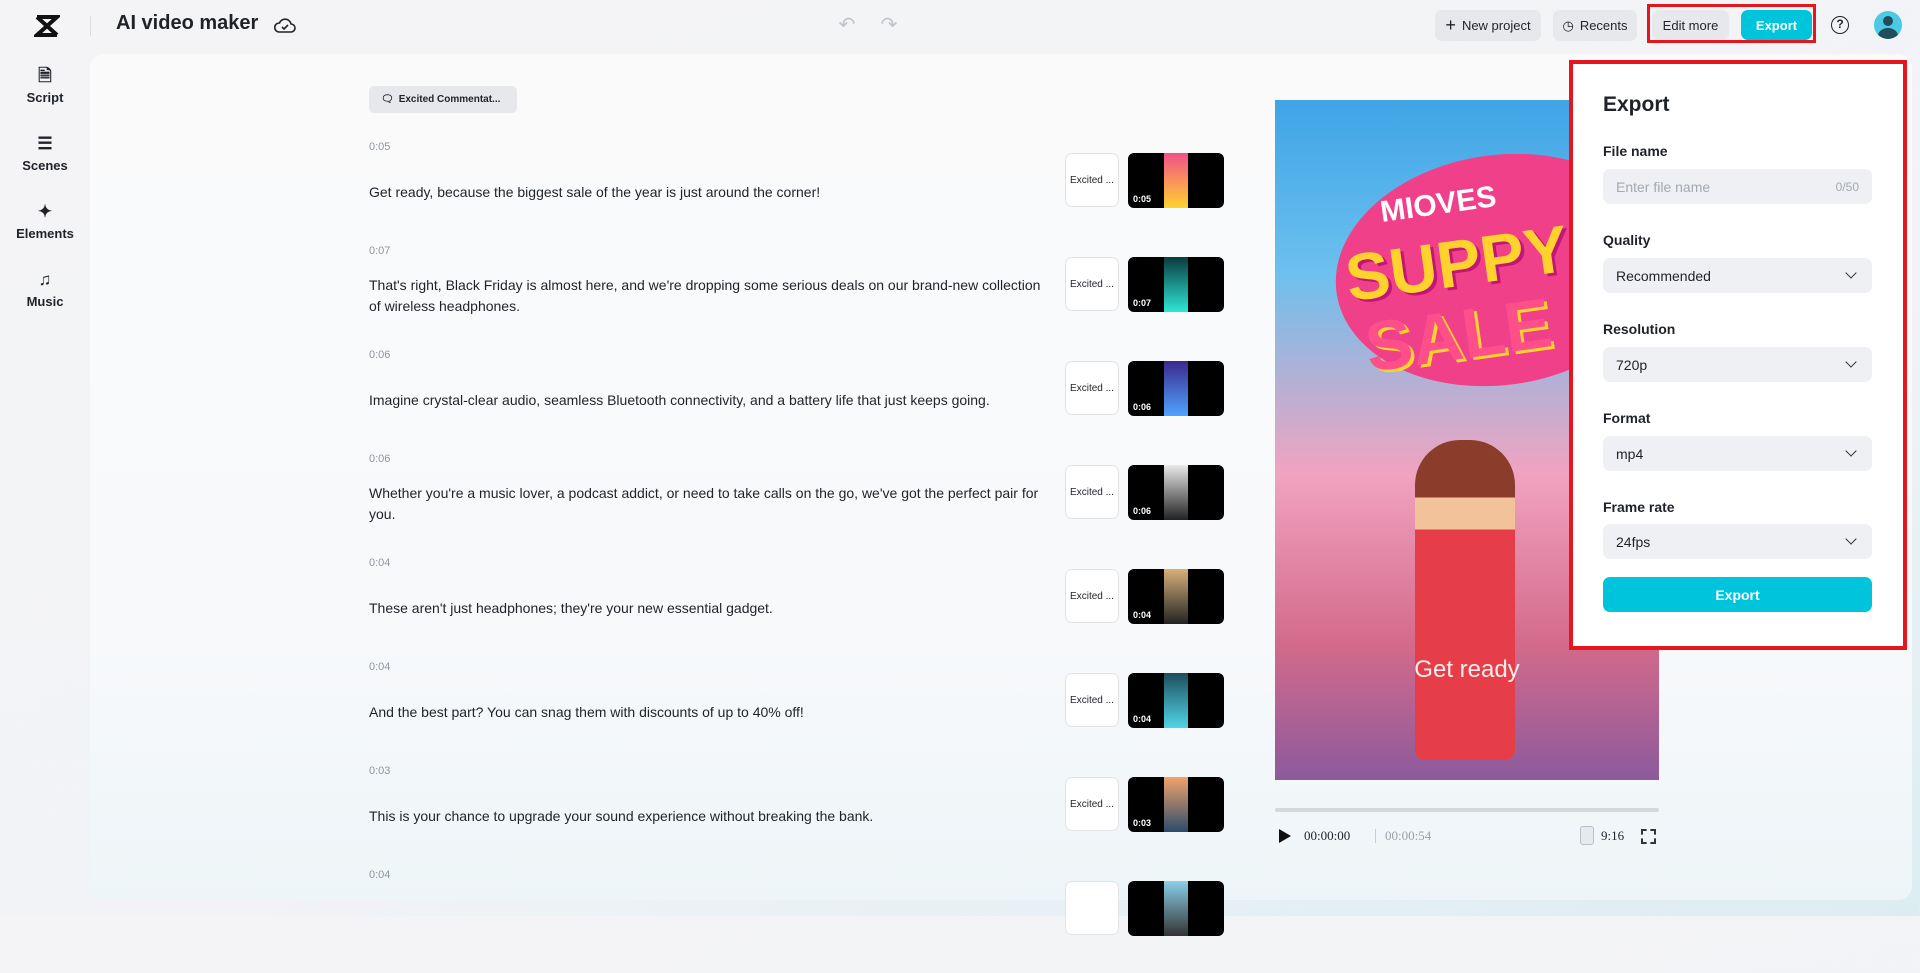 Image resolution: width=1920 pixels, height=973 pixels. I want to click on new-project-button: + New project, so click(1488, 25).